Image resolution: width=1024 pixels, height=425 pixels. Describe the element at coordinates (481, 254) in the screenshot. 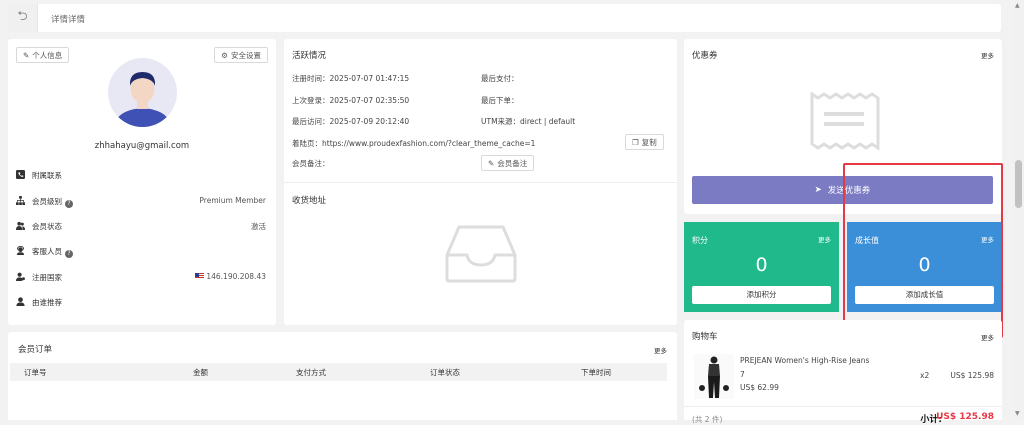

I see `empty-inbox-icon` at that location.